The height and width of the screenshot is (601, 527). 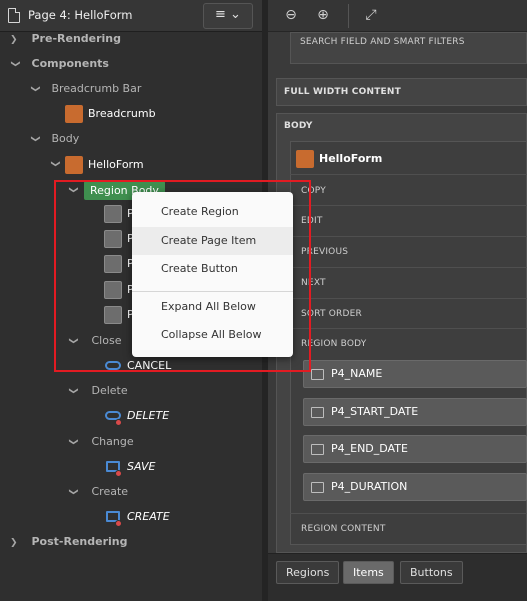 What do you see at coordinates (291, 15) in the screenshot?
I see `zoom-out-icon: ⊖` at bounding box center [291, 15].